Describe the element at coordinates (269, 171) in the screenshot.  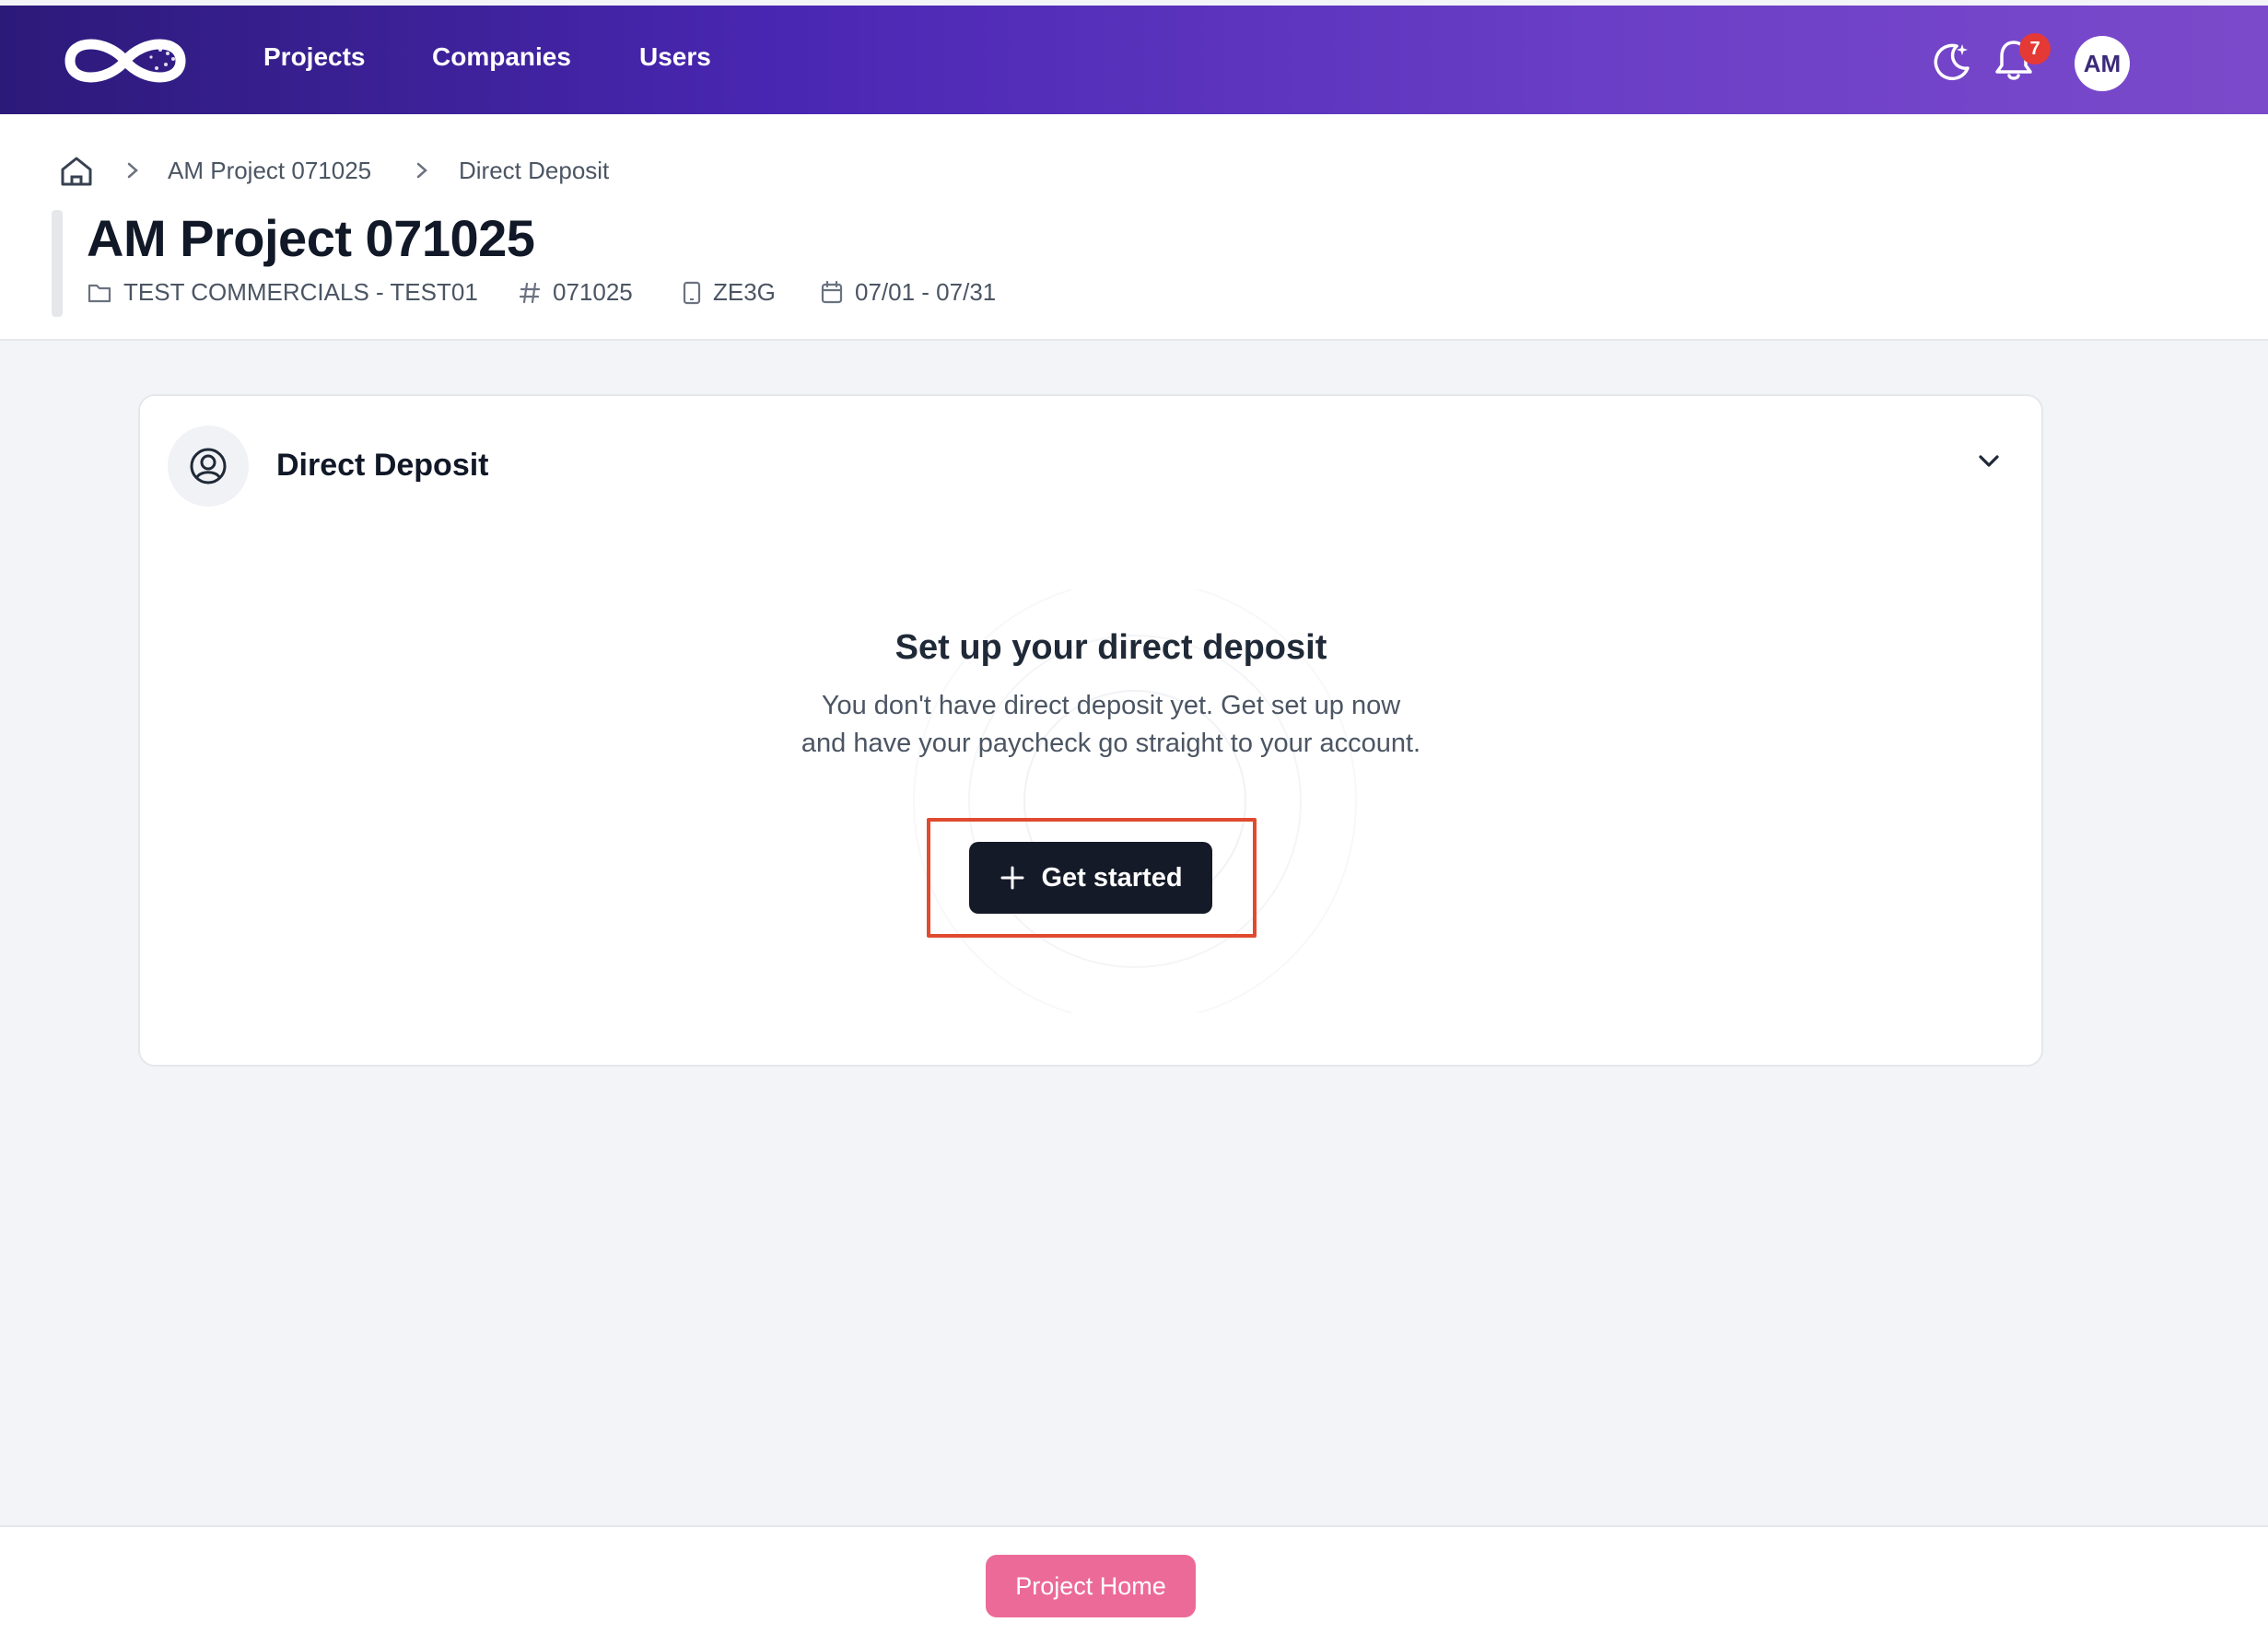
I see `breadcrumb-project-link: AM Project 071025` at that location.